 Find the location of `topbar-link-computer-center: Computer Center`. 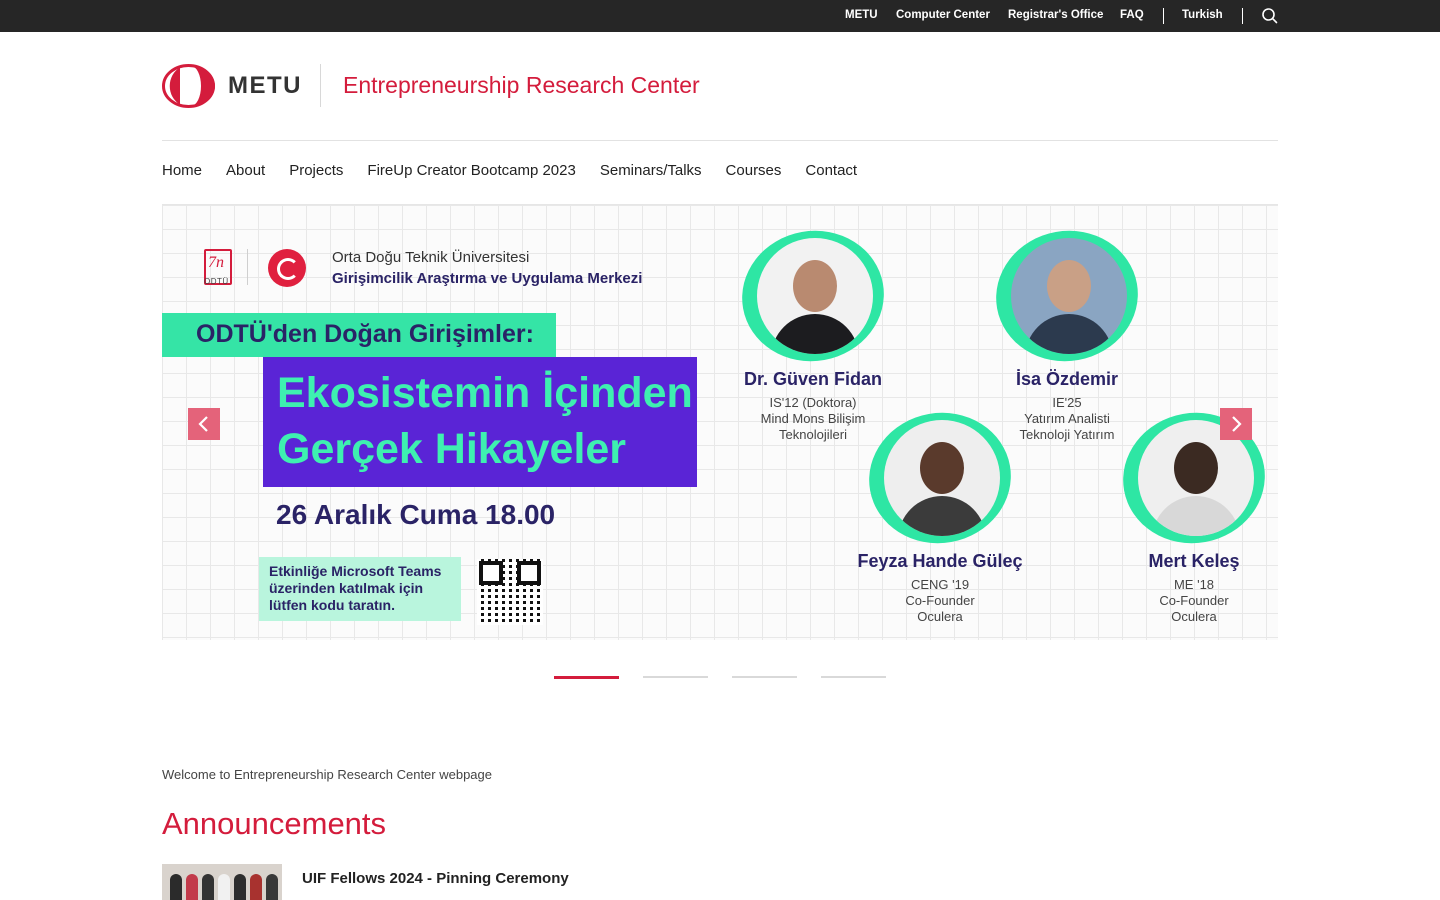

topbar-link-computer-center: Computer Center is located at coordinates (943, 15).